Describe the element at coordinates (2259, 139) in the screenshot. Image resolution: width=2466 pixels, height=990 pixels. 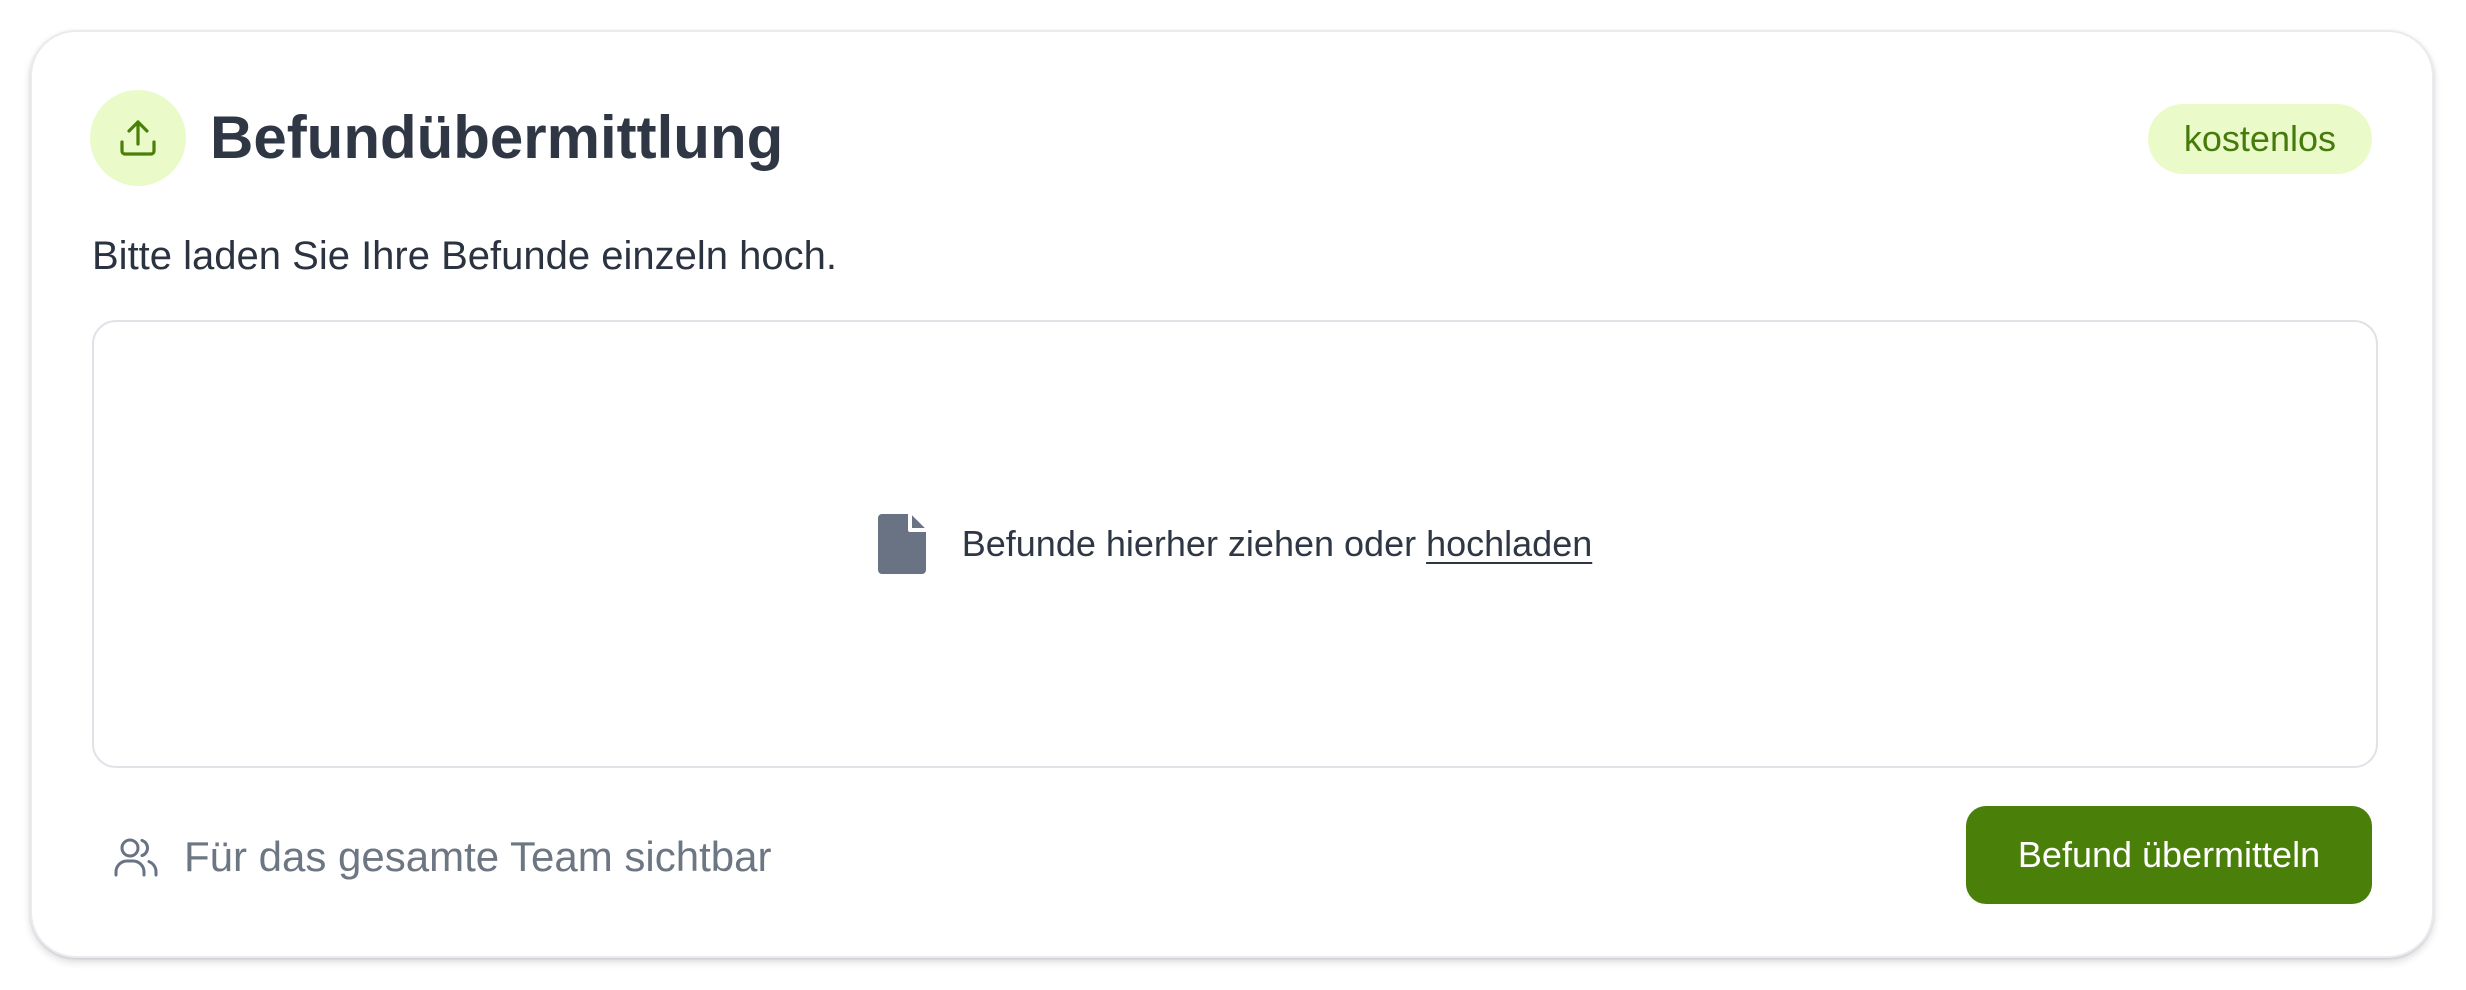
I see `price-badge: kostenlos` at that location.